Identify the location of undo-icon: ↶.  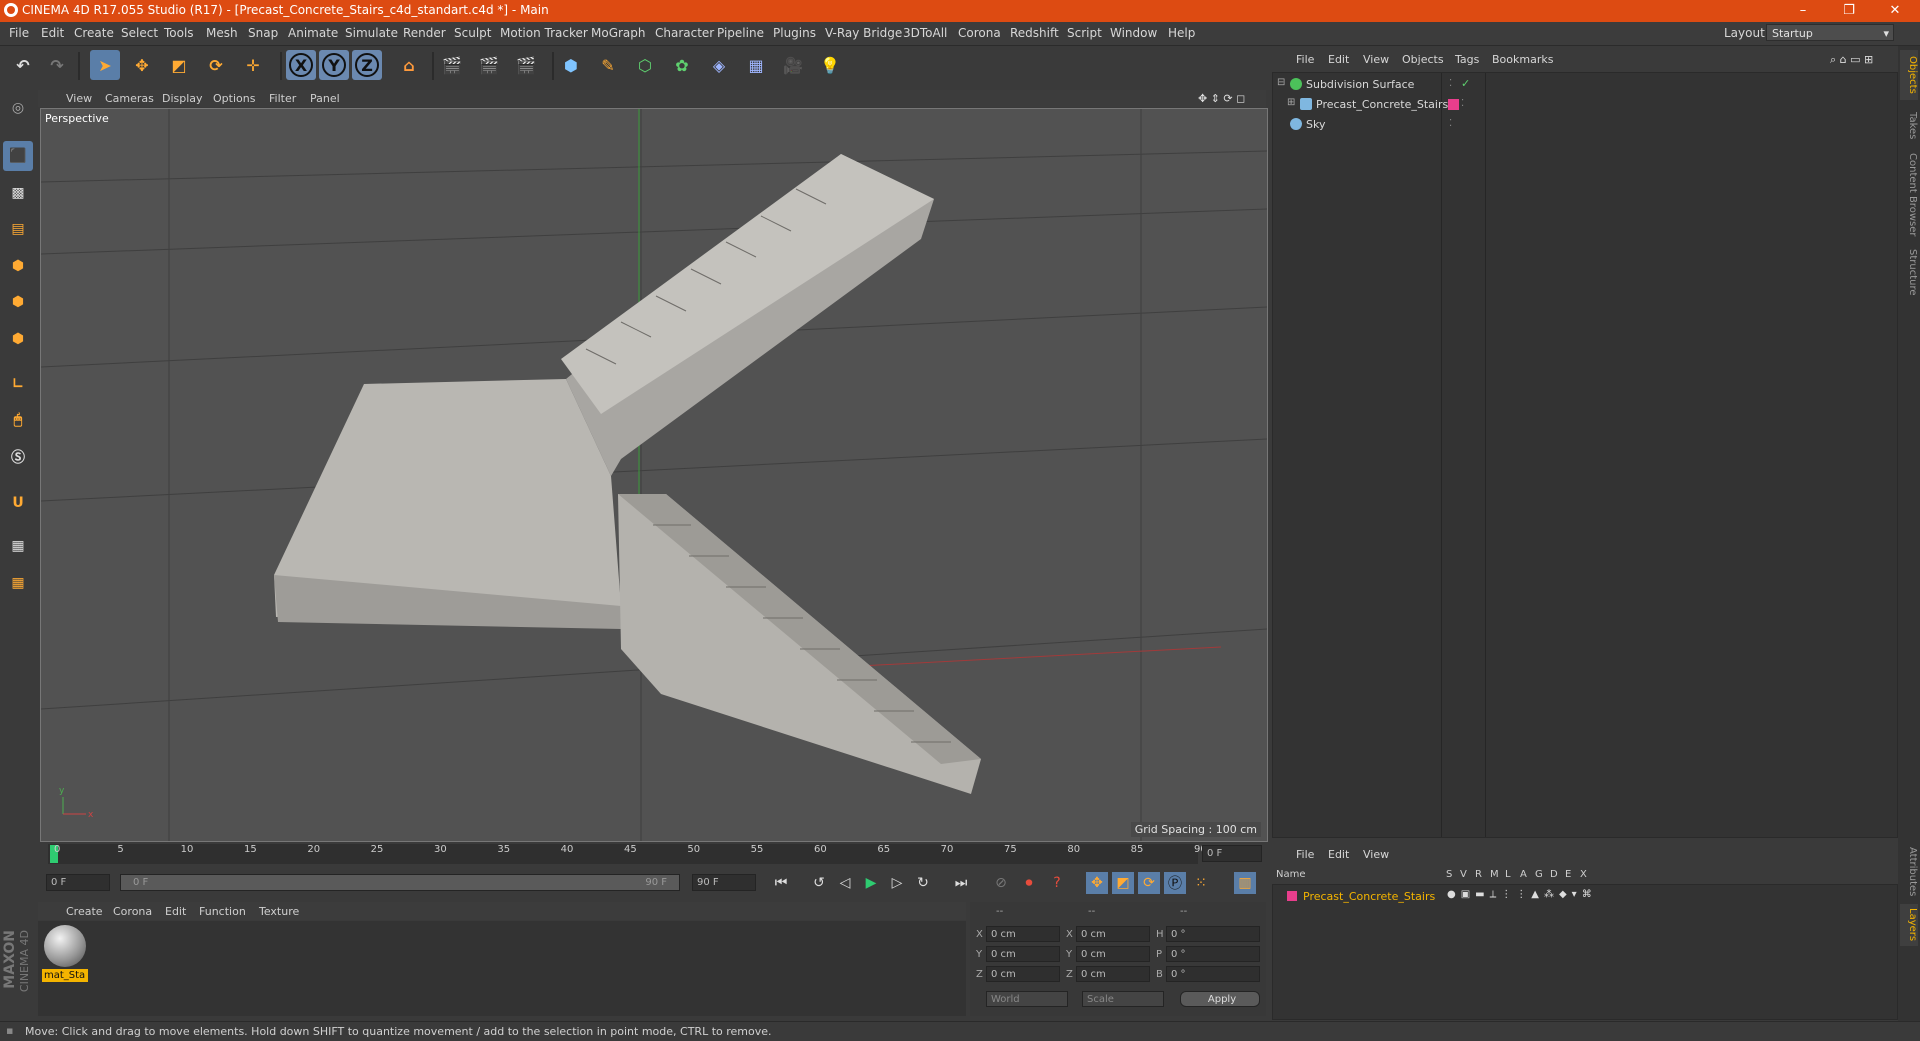
(23, 65).